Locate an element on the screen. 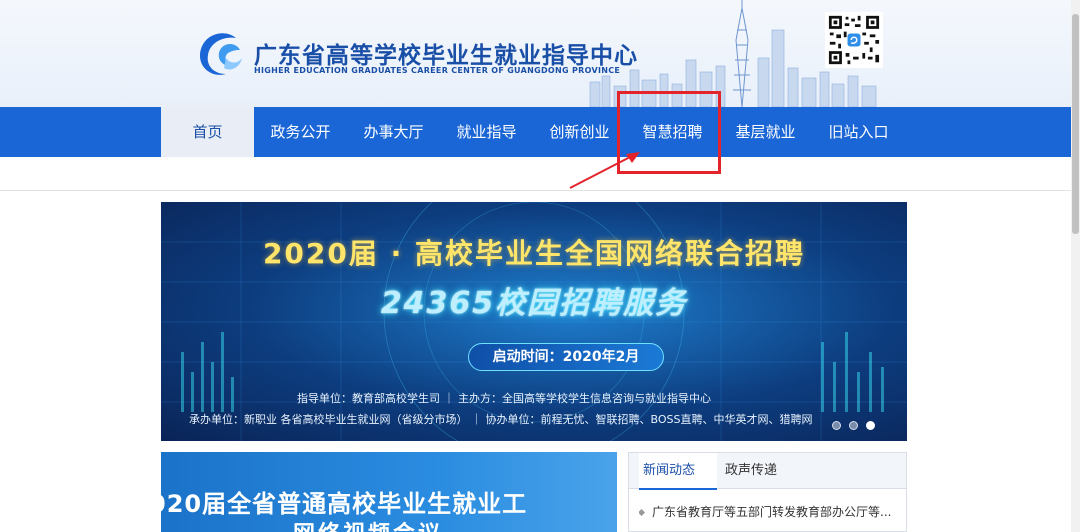 Image resolution: width=1080 pixels, height=532 pixels. tab-news-updates: 新闻动态 is located at coordinates (678, 471).